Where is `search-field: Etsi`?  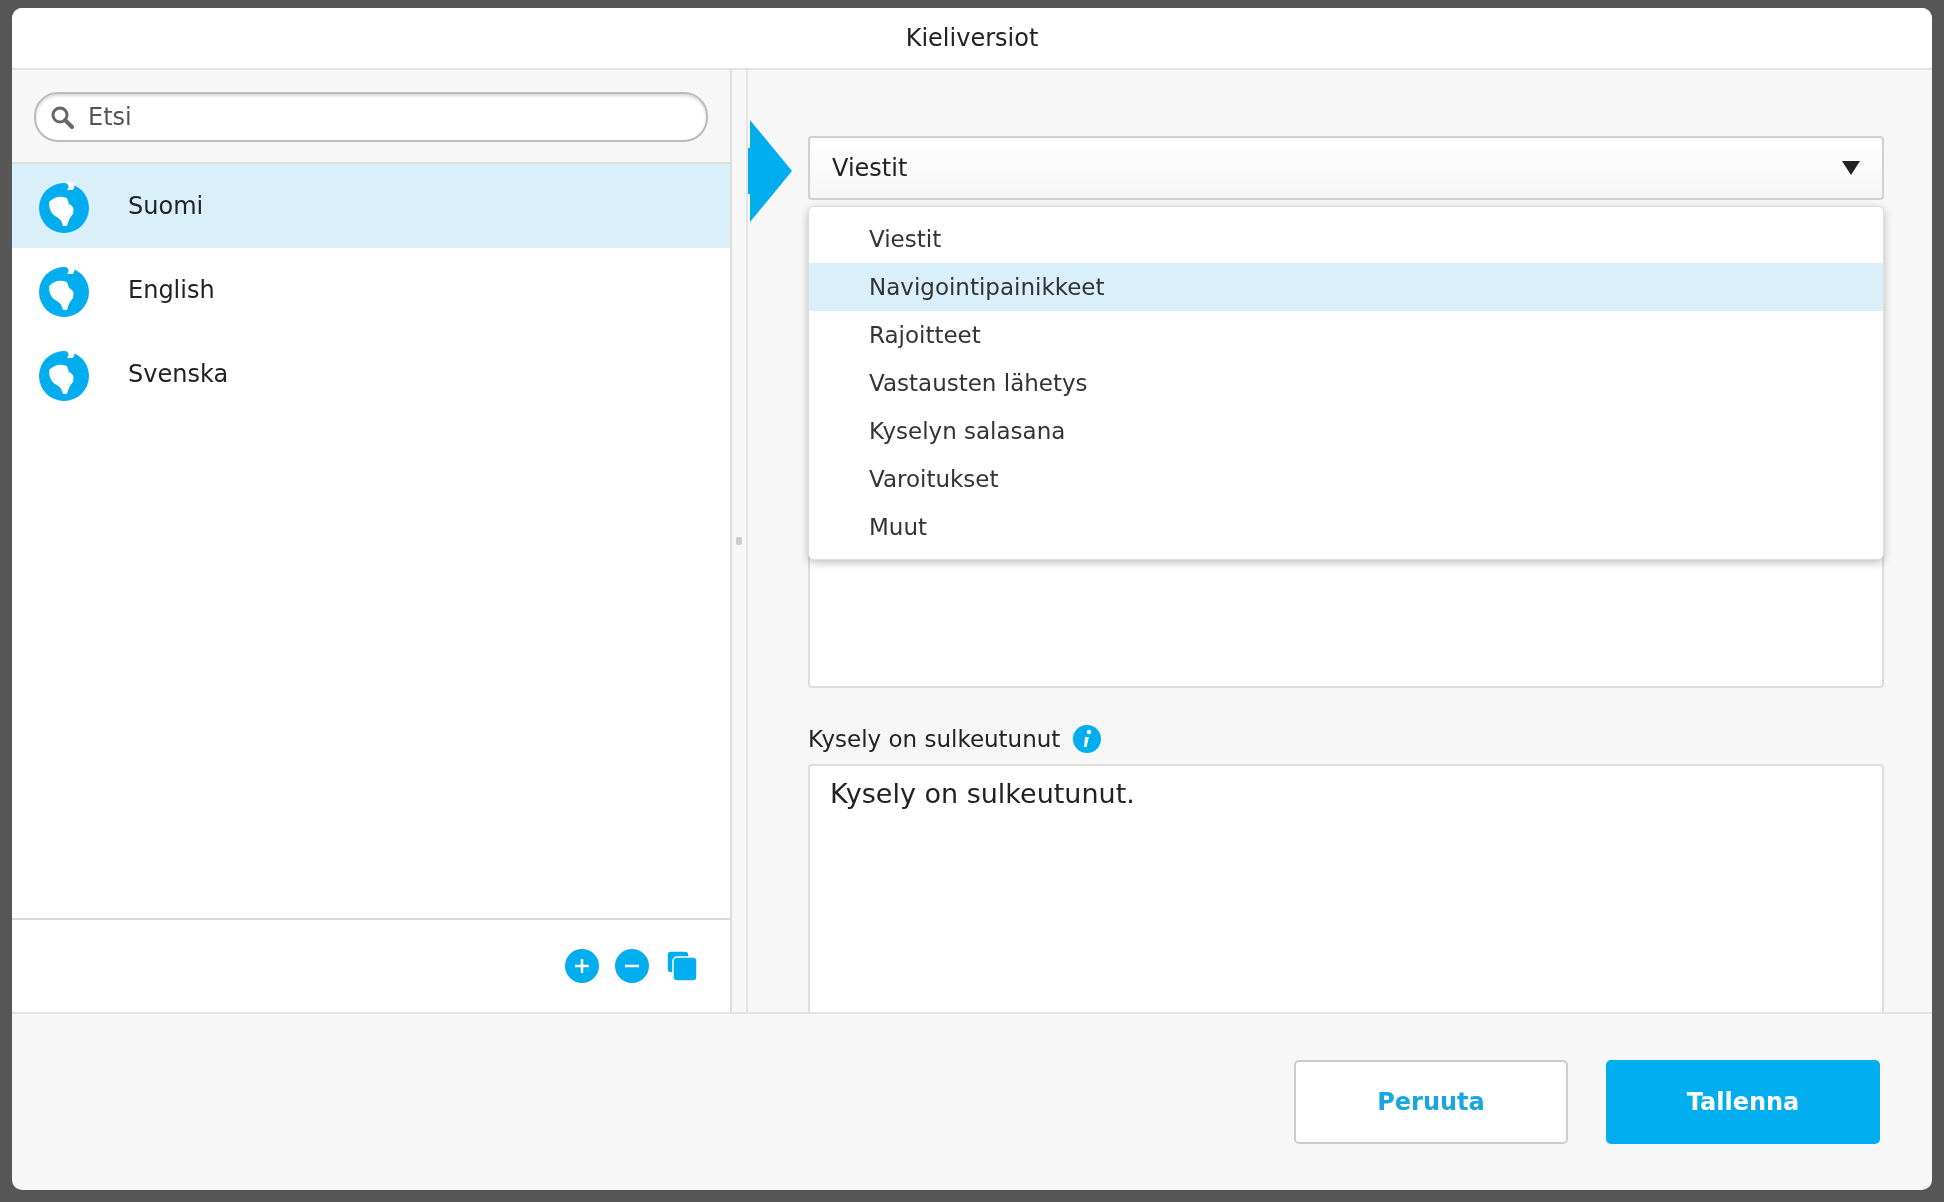 search-field: Etsi is located at coordinates (371, 117).